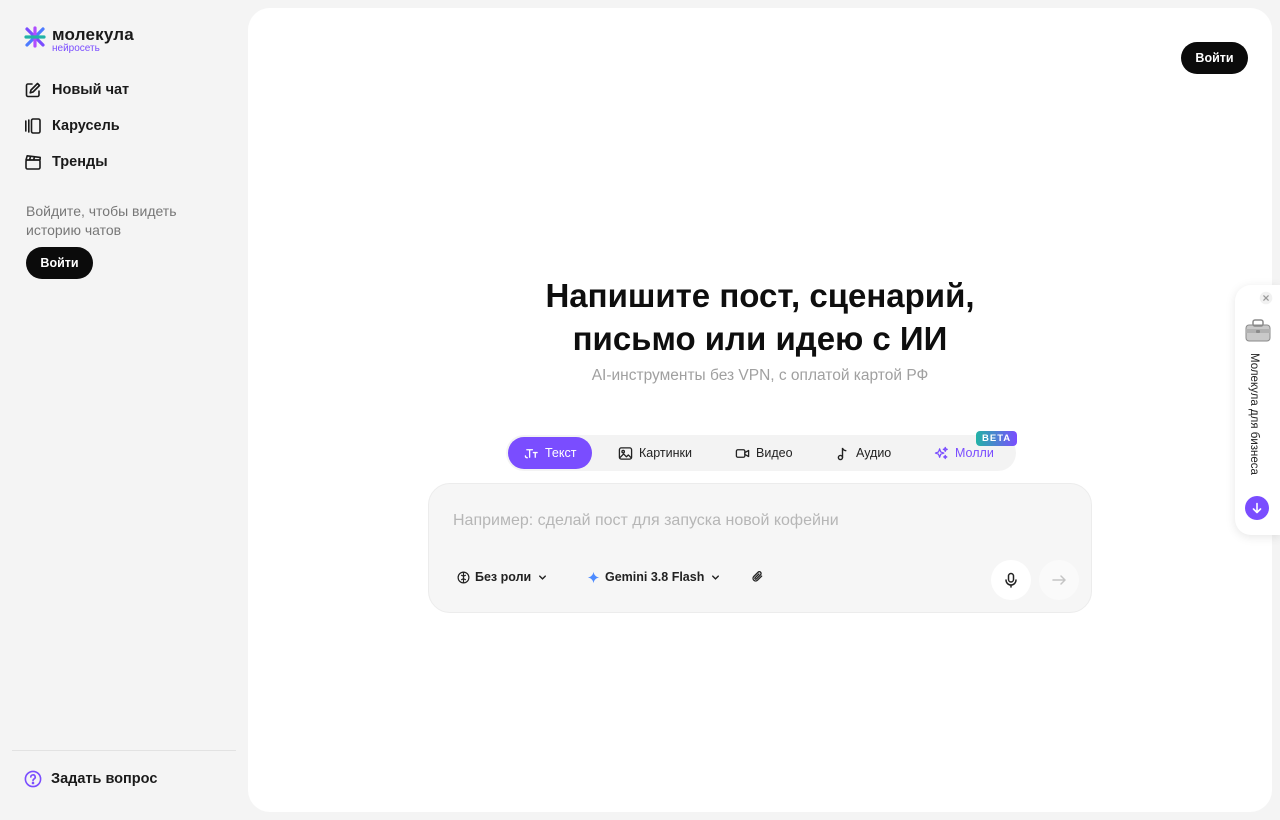  What do you see at coordinates (124, 750) in the screenshot?
I see `sidebar-divider` at bounding box center [124, 750].